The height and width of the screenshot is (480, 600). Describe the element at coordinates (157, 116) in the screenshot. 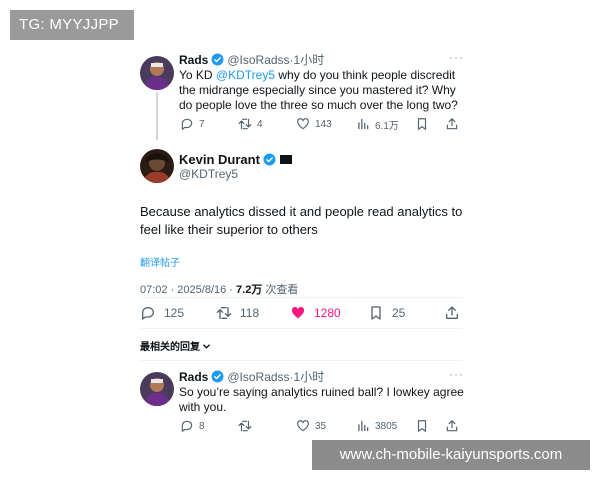

I see `thread-line` at that location.